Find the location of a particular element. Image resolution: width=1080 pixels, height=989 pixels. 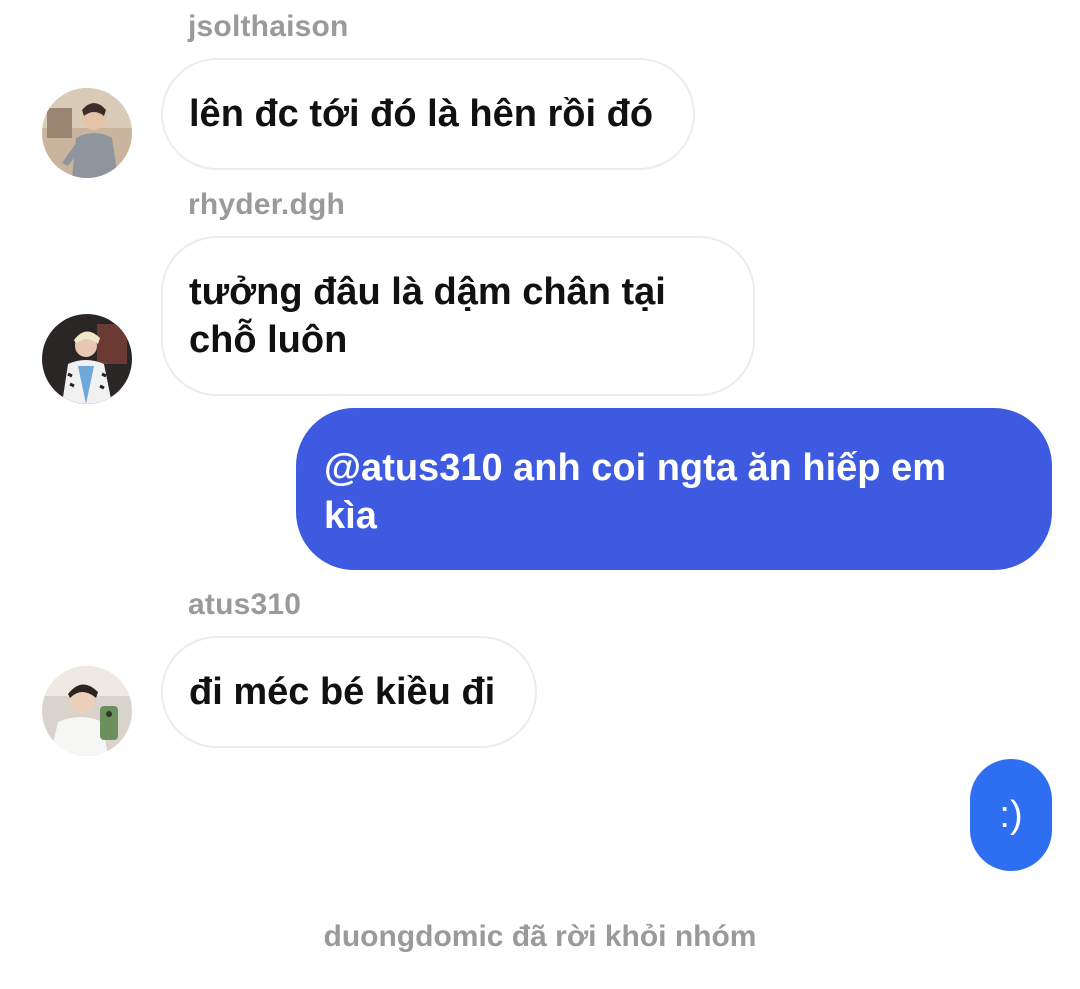

message-text: lên đc tới đó là hên rồi đó is located at coordinates (421, 114).